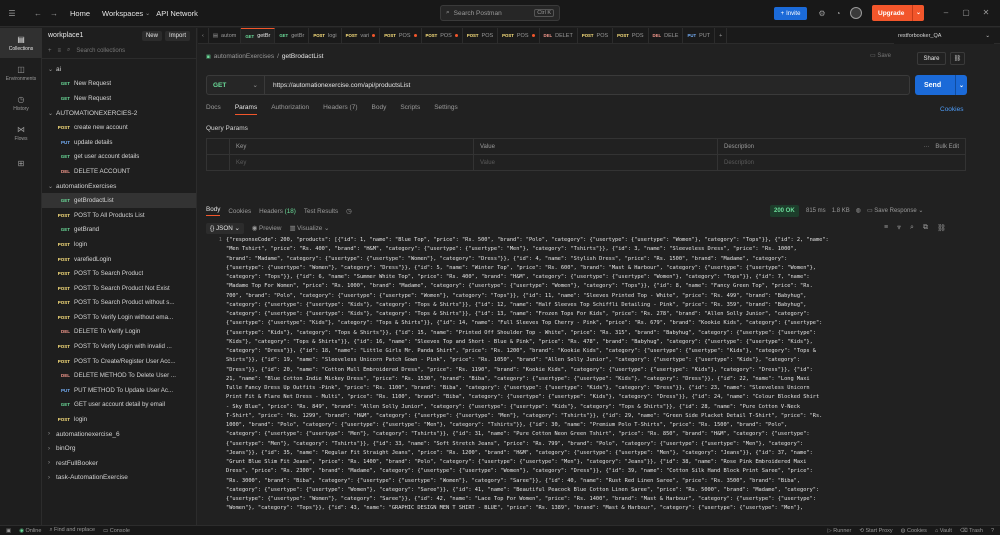 The image size is (1000, 535). What do you see at coordinates (21, 163) in the screenshot?
I see `rail-more: ⊞` at bounding box center [21, 163].